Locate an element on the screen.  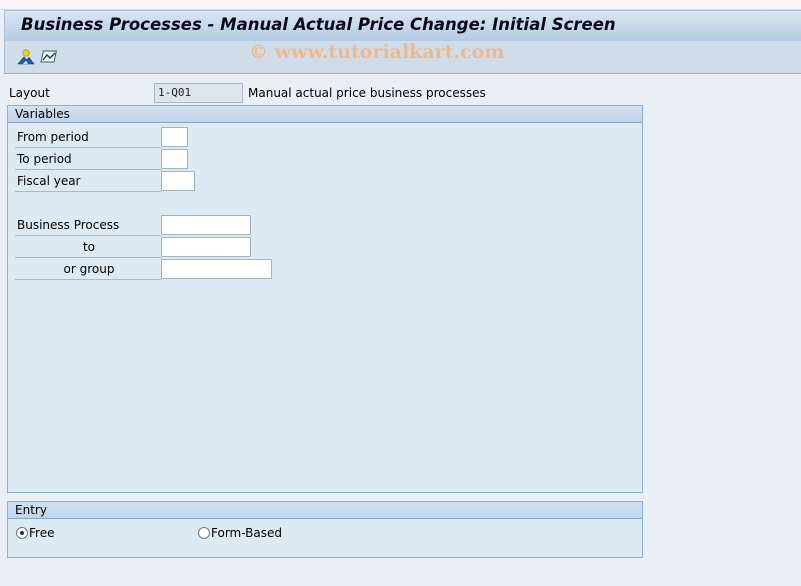
from-period-input is located at coordinates (174, 137).